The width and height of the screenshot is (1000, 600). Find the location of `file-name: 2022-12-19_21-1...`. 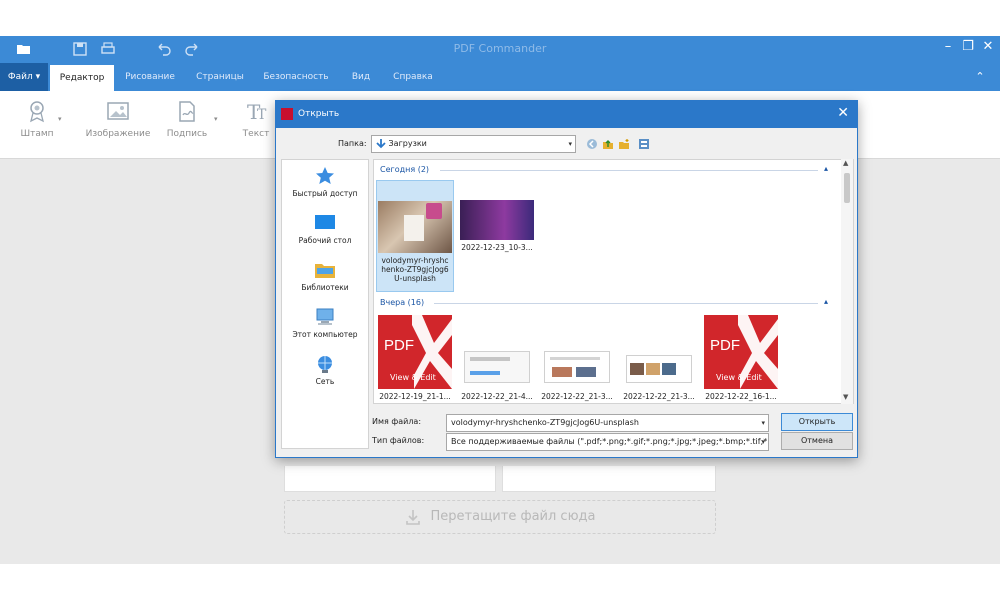

file-name: 2022-12-19_21-1... is located at coordinates (415, 396).